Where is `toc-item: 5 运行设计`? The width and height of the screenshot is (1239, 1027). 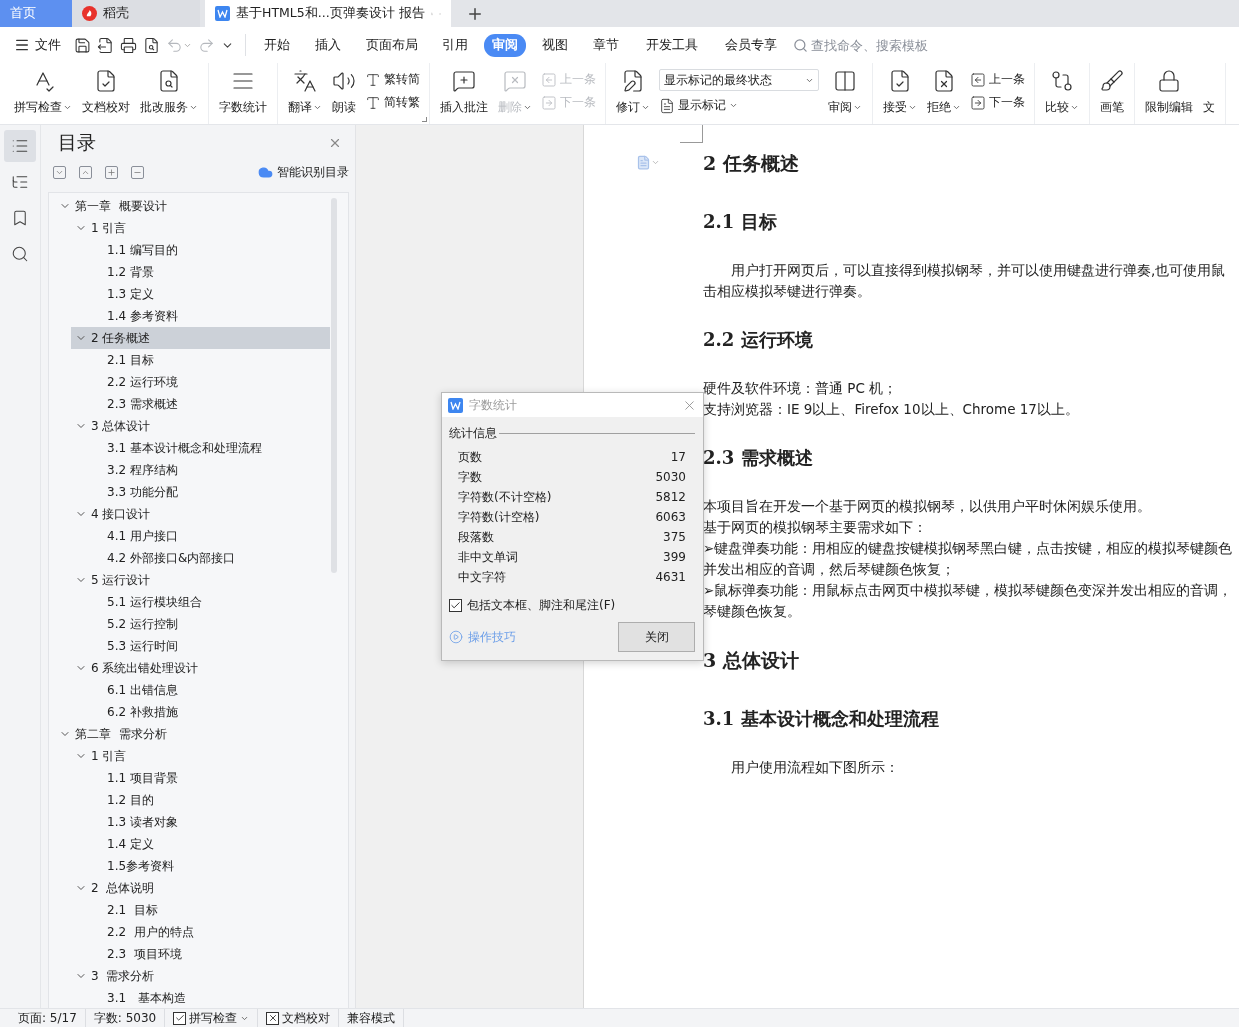 toc-item: 5 运行设计 is located at coordinates (200, 580).